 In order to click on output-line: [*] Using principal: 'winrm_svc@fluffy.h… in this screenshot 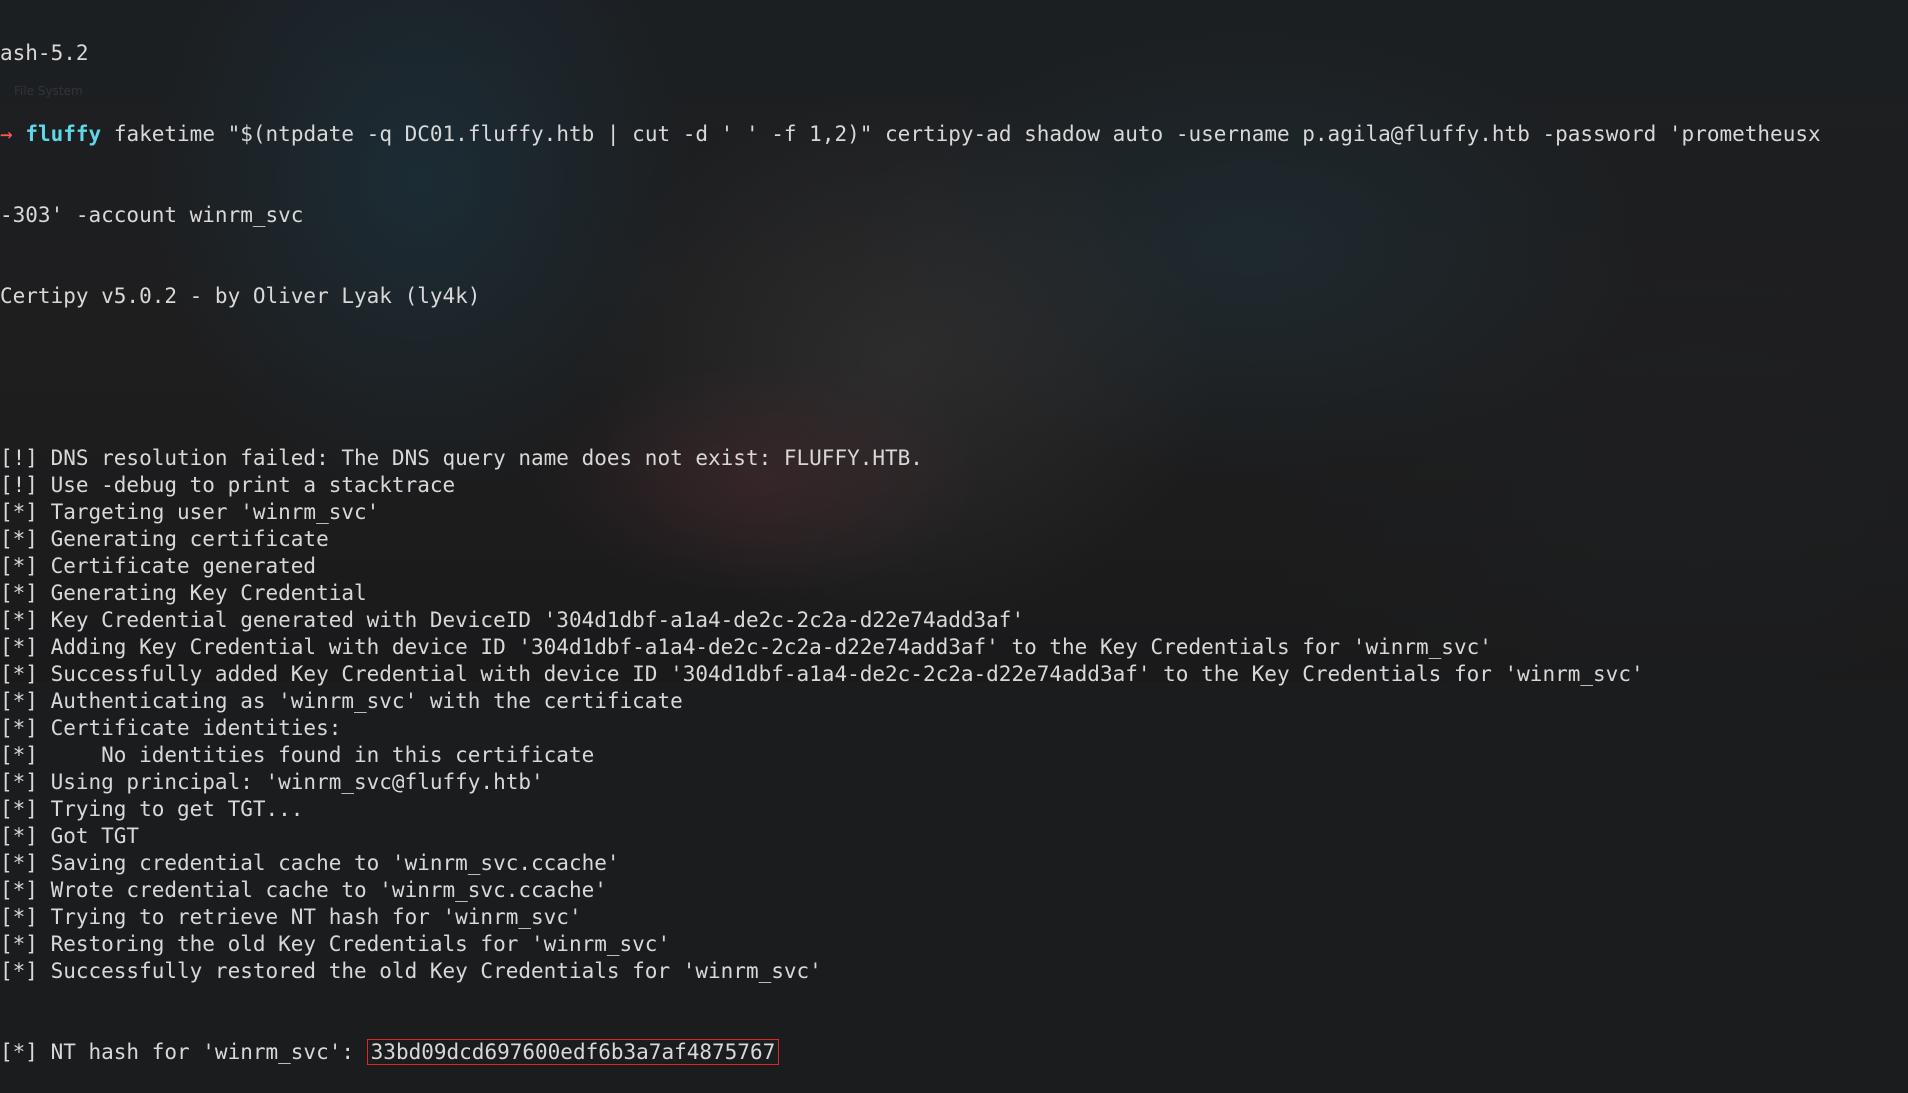, I will do `click(272, 782)`.